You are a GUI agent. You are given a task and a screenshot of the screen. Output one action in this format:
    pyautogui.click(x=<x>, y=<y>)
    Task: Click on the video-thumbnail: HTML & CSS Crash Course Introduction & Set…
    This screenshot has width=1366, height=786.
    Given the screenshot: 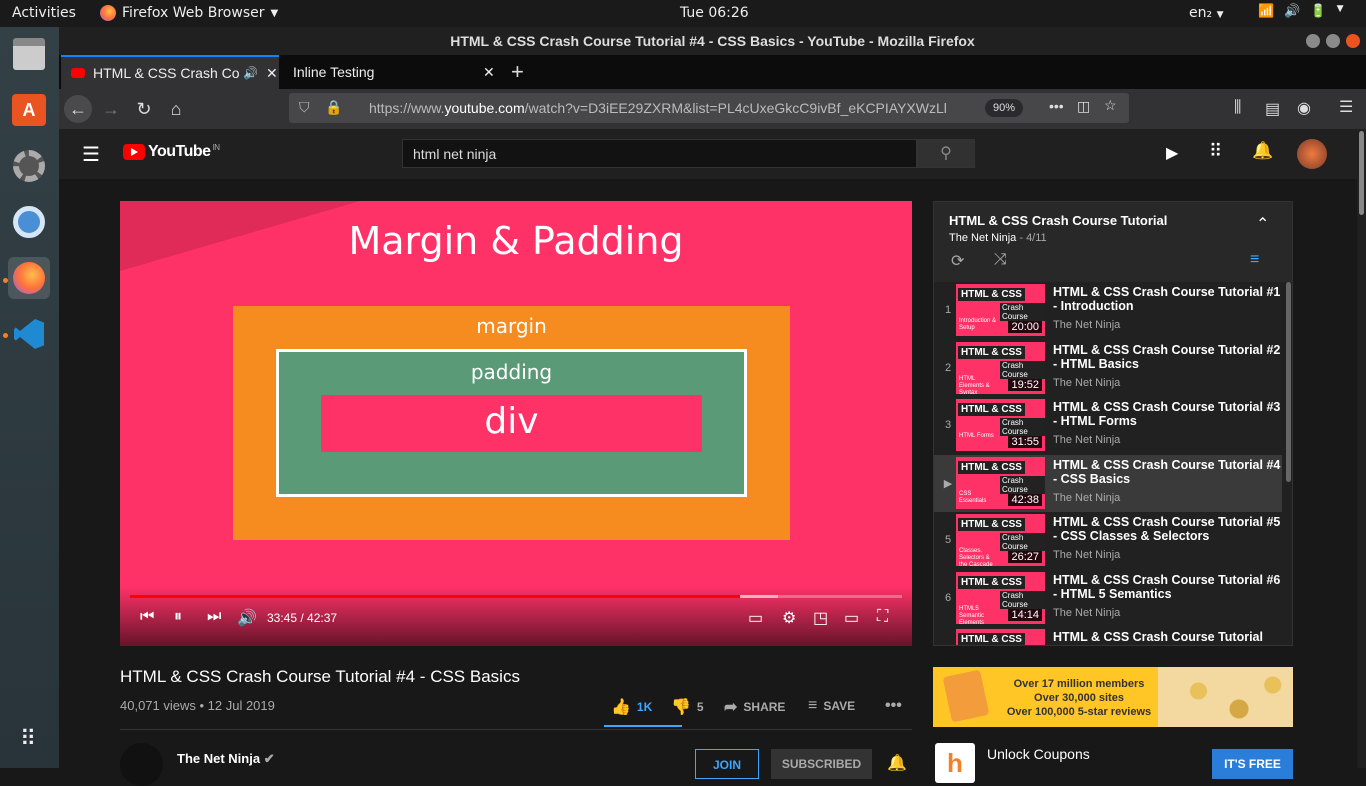 What is the action you would take?
    pyautogui.click(x=1000, y=310)
    